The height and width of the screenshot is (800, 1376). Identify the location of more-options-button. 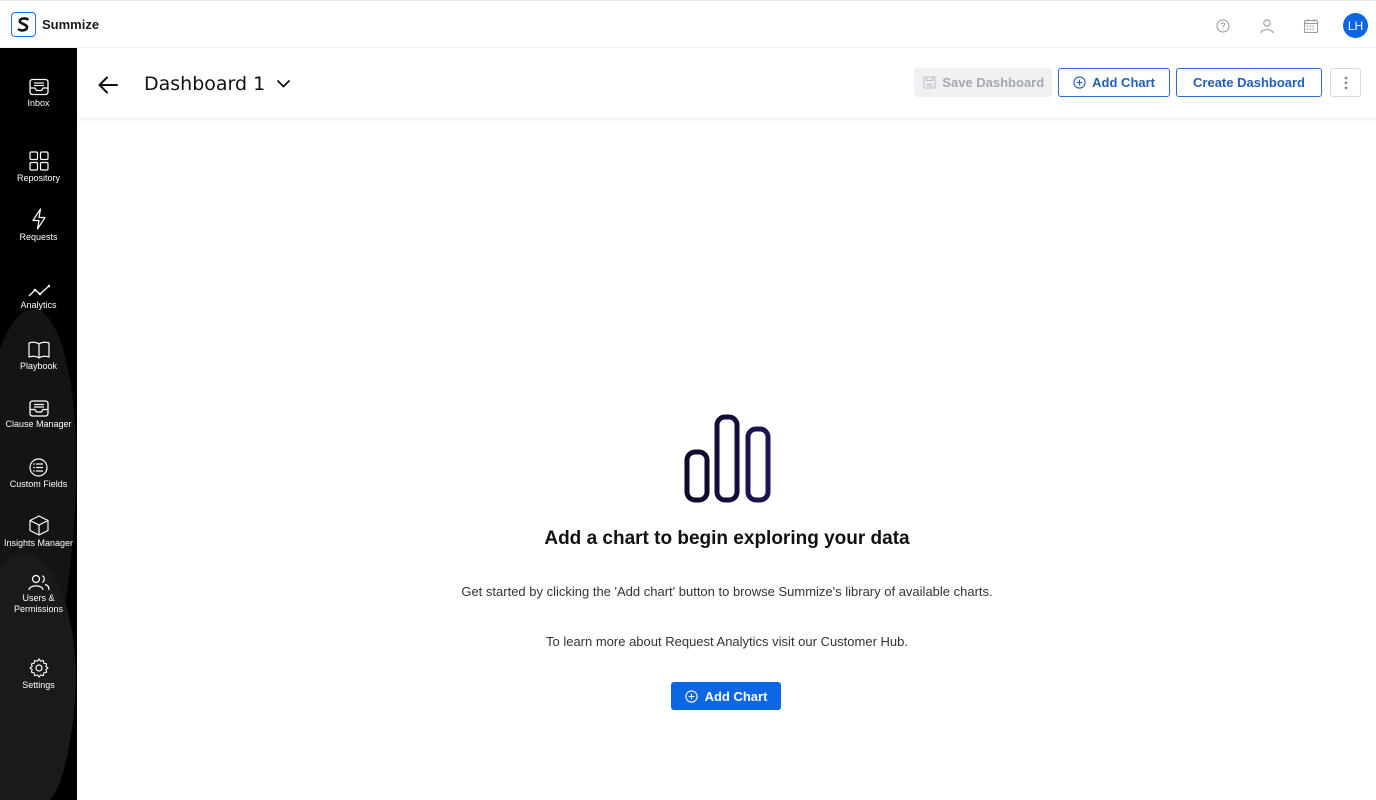
(1345, 82).